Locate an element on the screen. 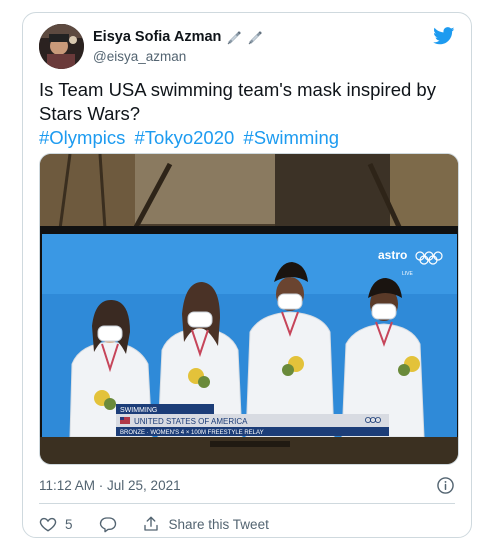 The image size is (497, 544). hashtags: #Olympics #Tokyo2020 #Swimming is located at coordinates (191, 138).